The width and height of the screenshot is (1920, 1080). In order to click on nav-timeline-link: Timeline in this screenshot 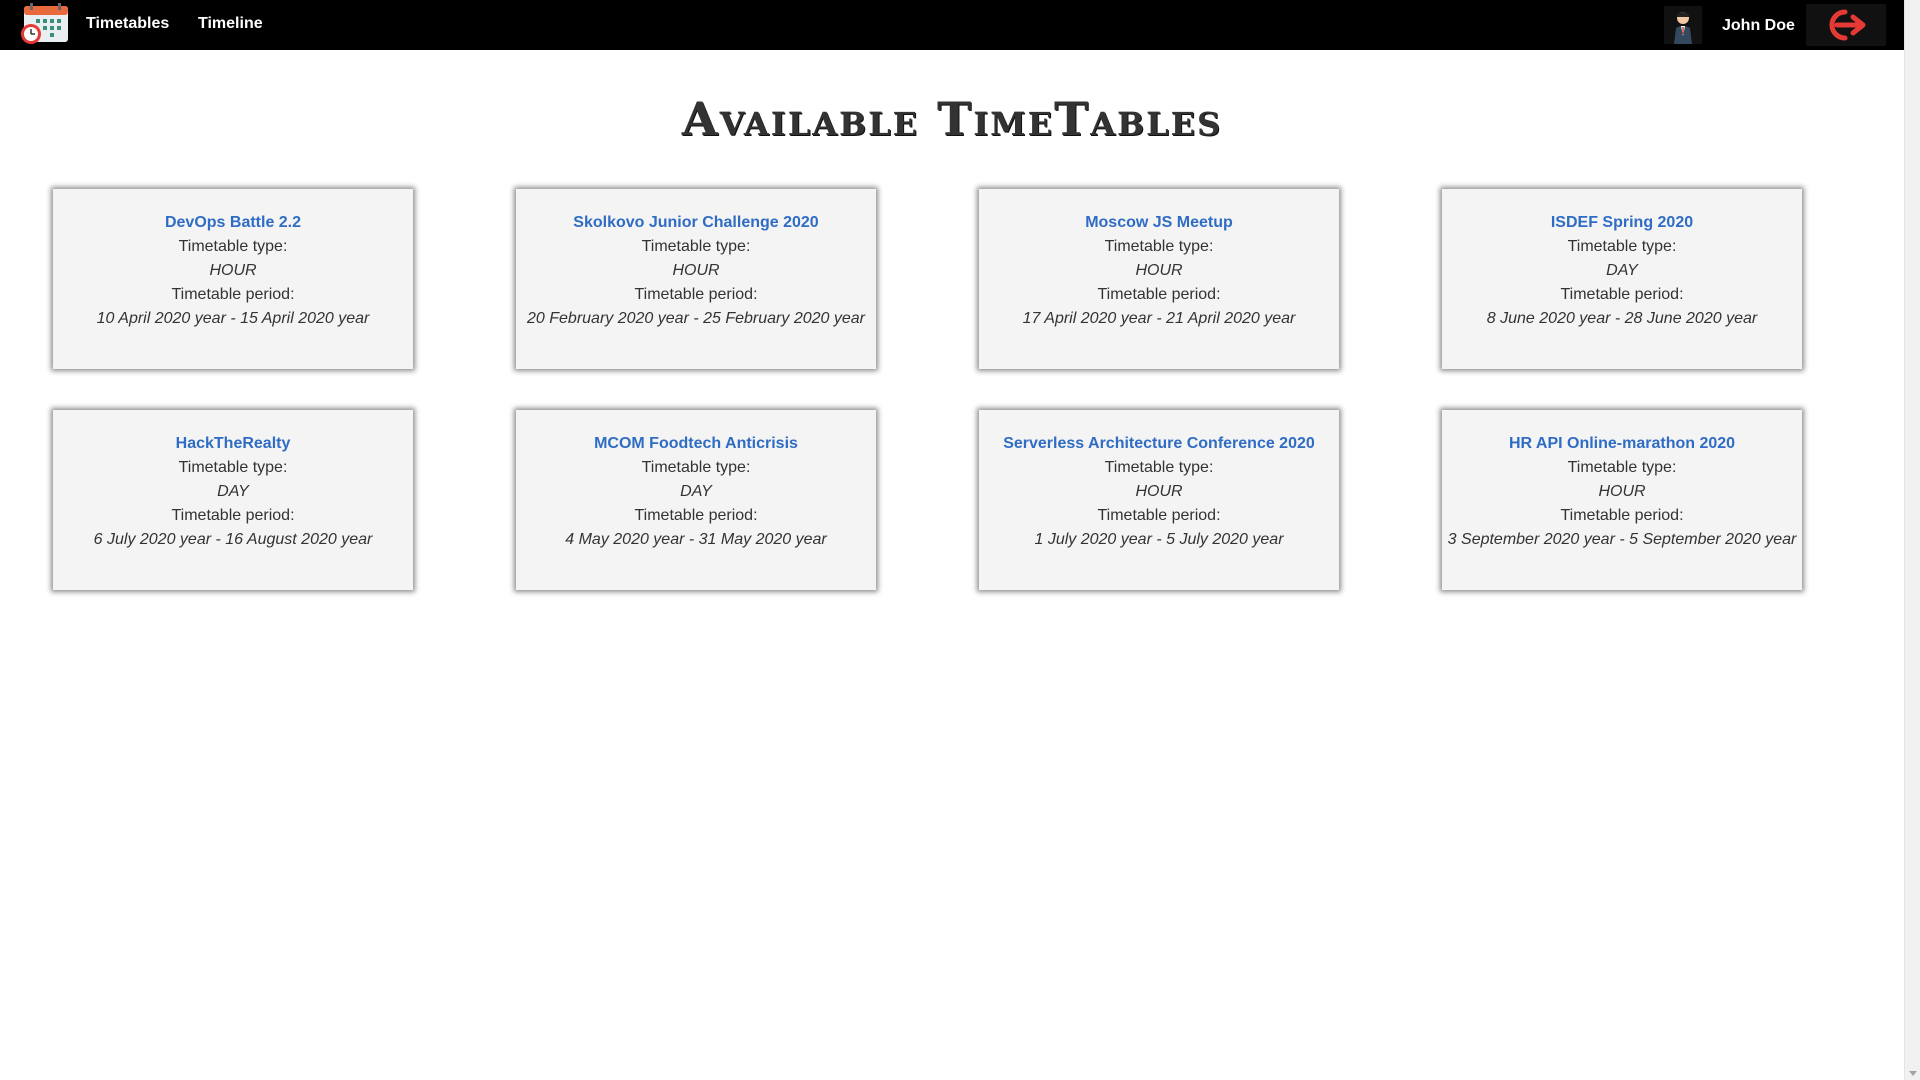, I will do `click(230, 24)`.